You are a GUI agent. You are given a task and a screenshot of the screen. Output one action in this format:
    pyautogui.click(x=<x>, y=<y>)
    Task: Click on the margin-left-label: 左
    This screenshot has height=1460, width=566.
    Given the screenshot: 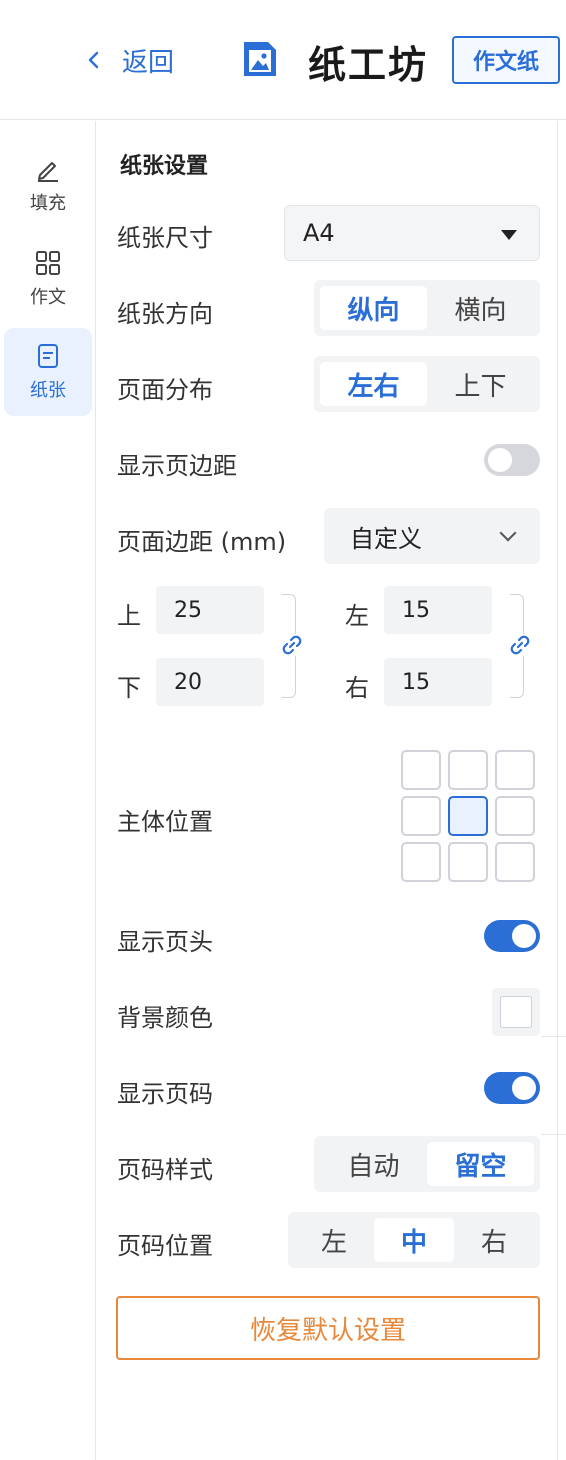 What is the action you would take?
    pyautogui.click(x=357, y=616)
    